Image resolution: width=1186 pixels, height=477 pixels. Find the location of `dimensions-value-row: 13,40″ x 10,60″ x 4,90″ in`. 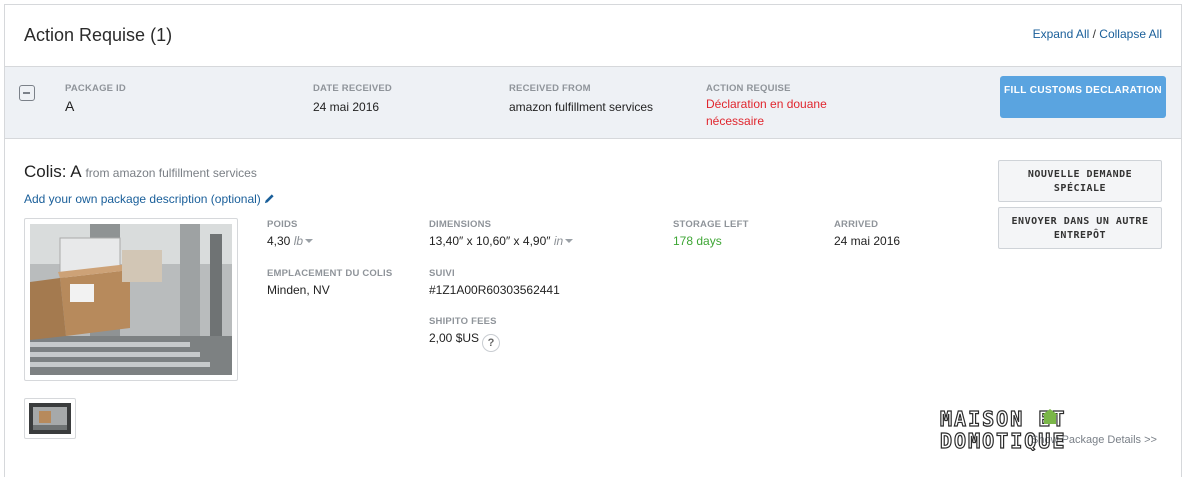

dimensions-value-row: 13,40″ x 10,60″ x 4,90″ in is located at coordinates (501, 241).